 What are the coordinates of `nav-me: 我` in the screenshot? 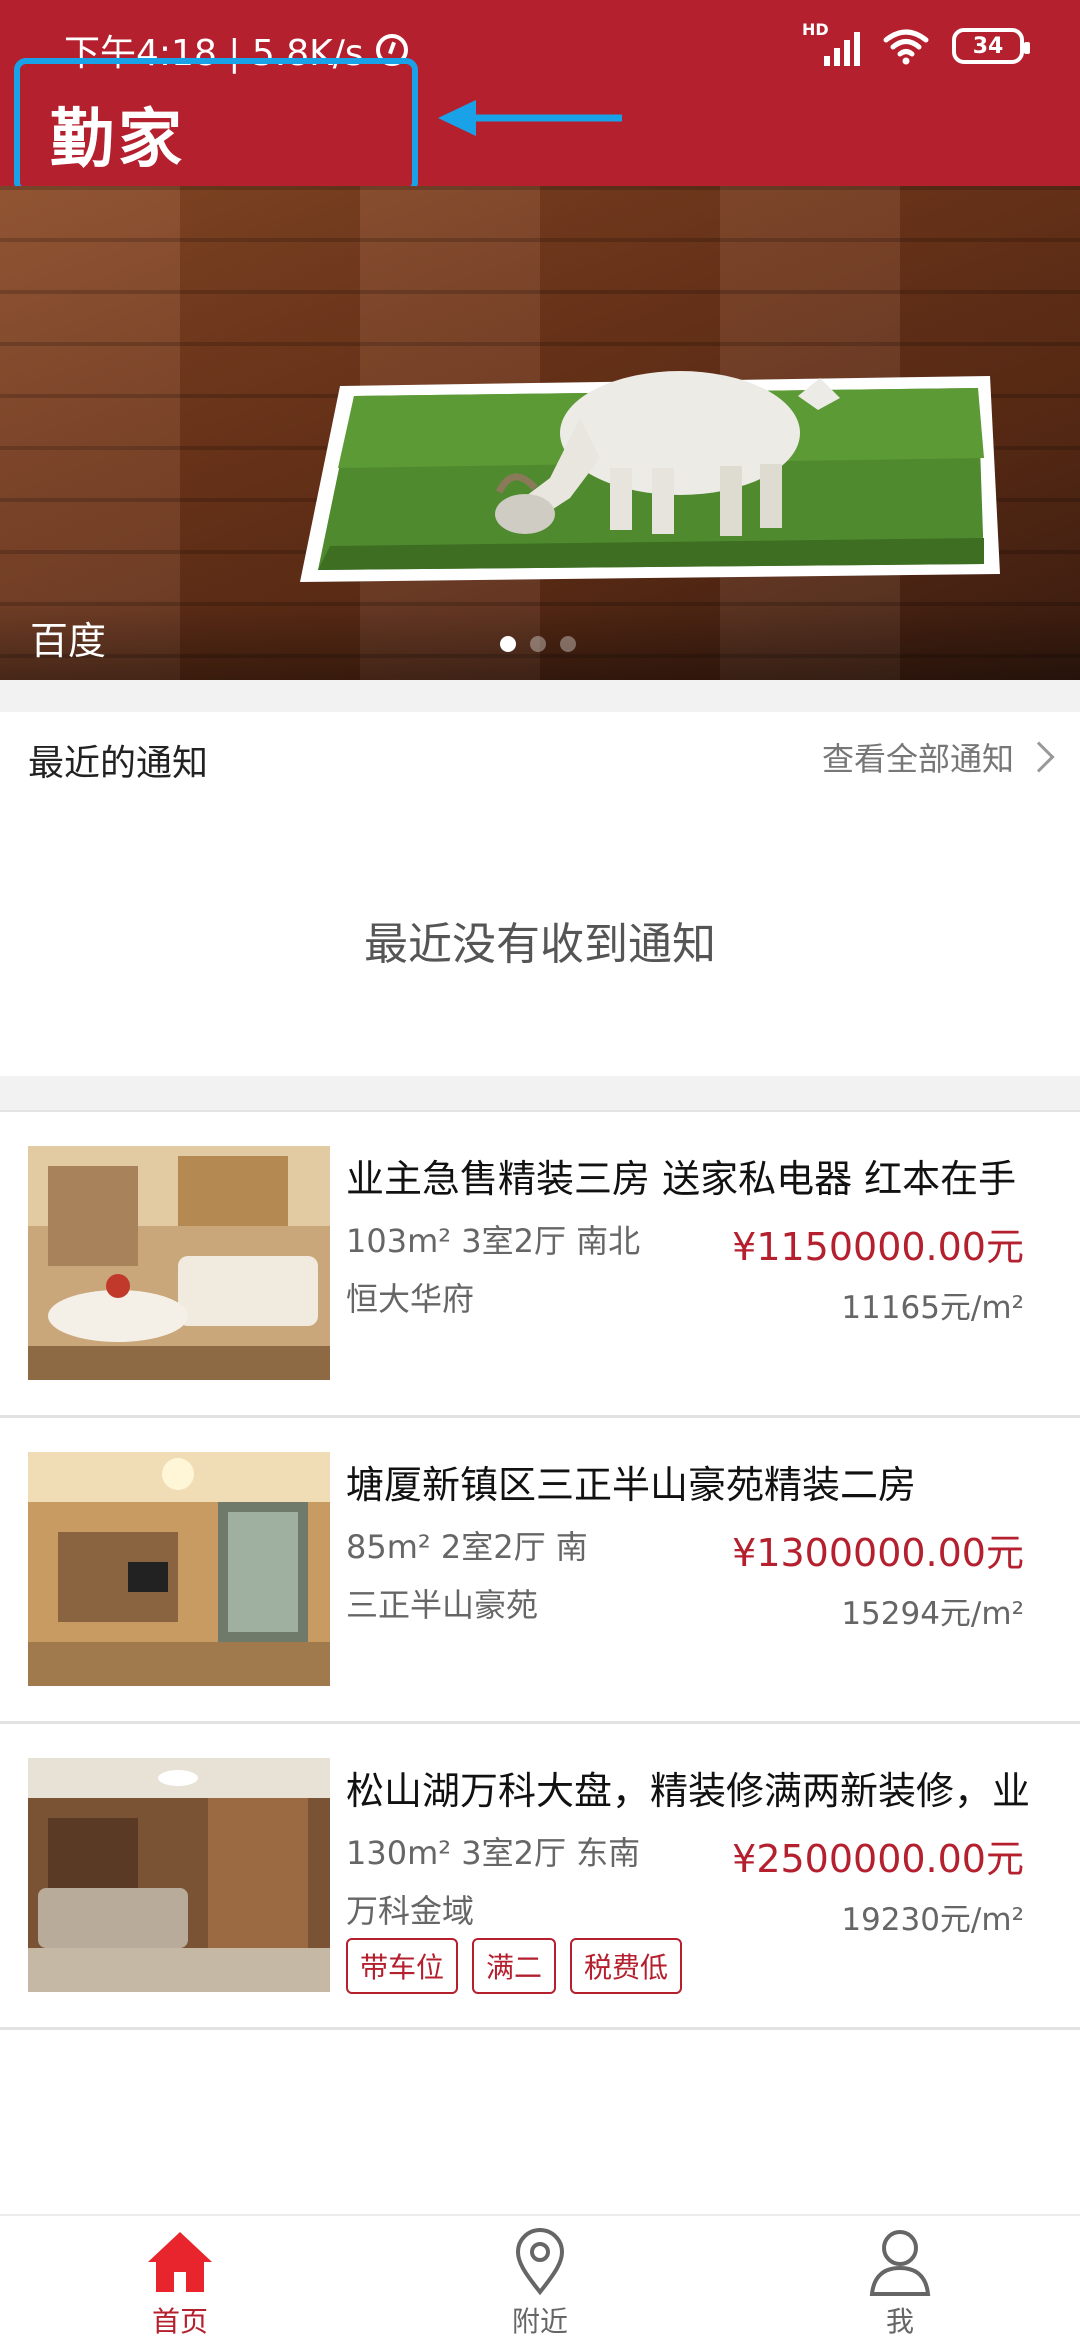 It's located at (900, 2278).